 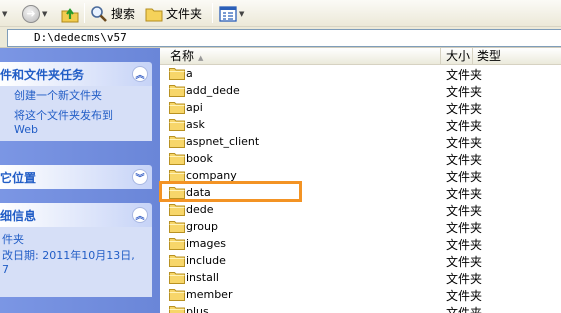 I want to click on search-button: 搜索, so click(x=112, y=13).